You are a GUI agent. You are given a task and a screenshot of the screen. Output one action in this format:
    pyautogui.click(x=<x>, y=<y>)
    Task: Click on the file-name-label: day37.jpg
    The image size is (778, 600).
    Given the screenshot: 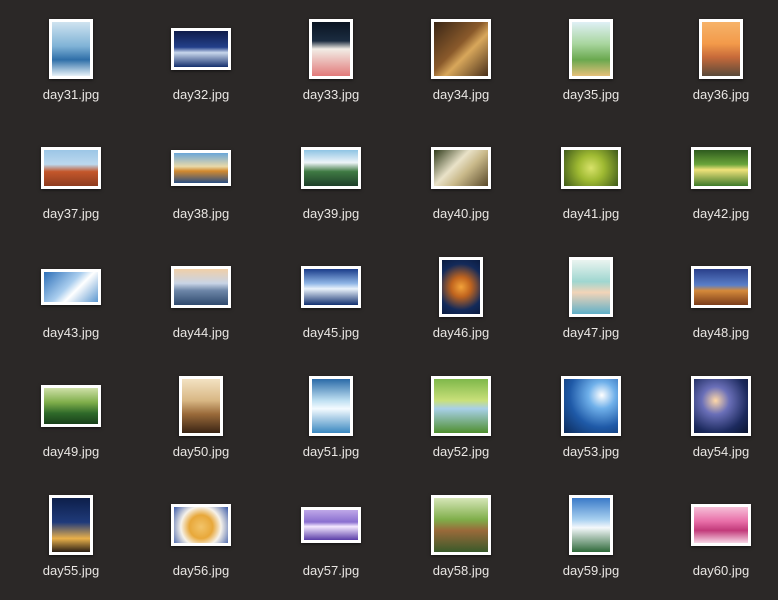 What is the action you would take?
    pyautogui.click(x=71, y=214)
    